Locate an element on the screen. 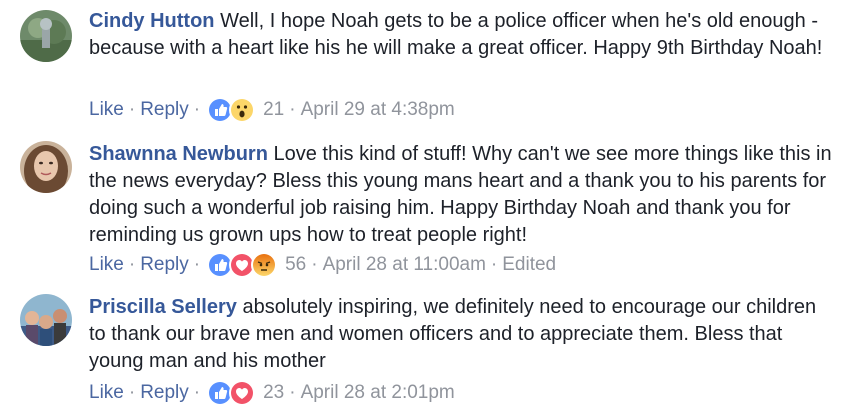 The height and width of the screenshot is (414, 850). comment-actions: Like · Reply · 21 · April 29 at 4:38pm is located at coordinates (272, 110).